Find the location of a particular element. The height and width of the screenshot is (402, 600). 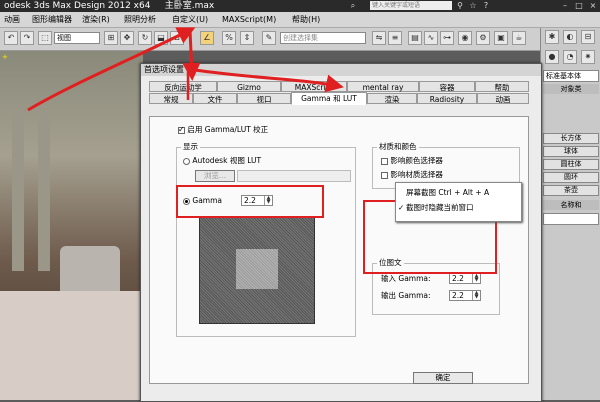

menu-customize: 自定义(U) is located at coordinates (190, 19).